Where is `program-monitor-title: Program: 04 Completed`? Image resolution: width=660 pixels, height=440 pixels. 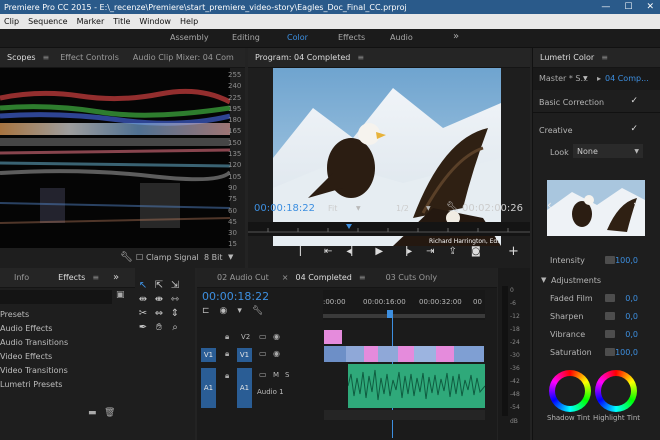 program-monitor-title: Program: 04 Completed is located at coordinates (302, 57).